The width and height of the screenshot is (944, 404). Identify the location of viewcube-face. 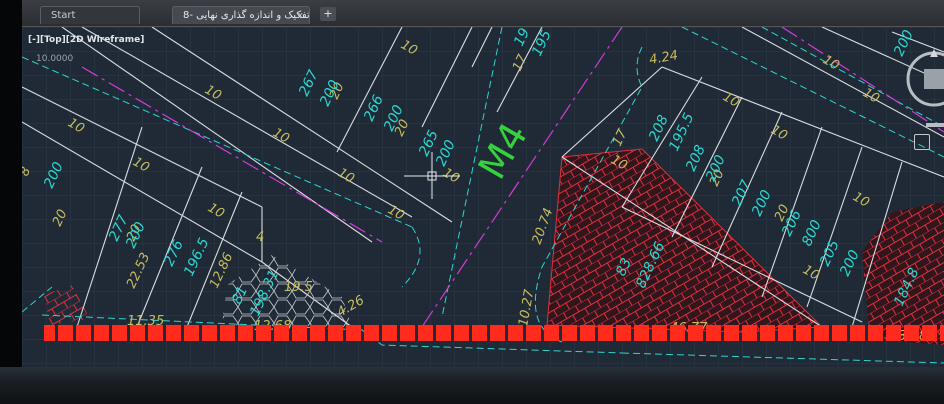
(934, 79).